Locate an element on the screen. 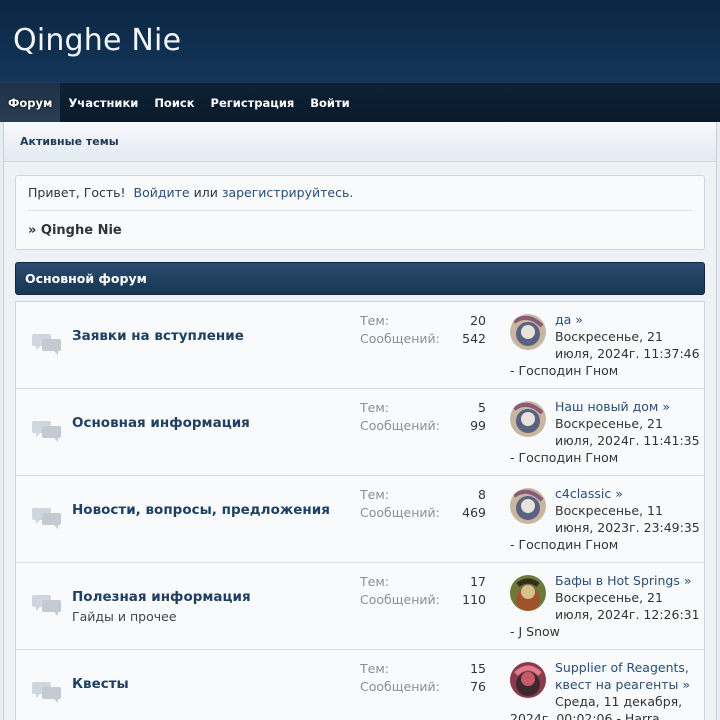 The height and width of the screenshot is (720, 720). forum-stats: Тем: 8 Сообщений: 469 is located at coordinates (423, 503).